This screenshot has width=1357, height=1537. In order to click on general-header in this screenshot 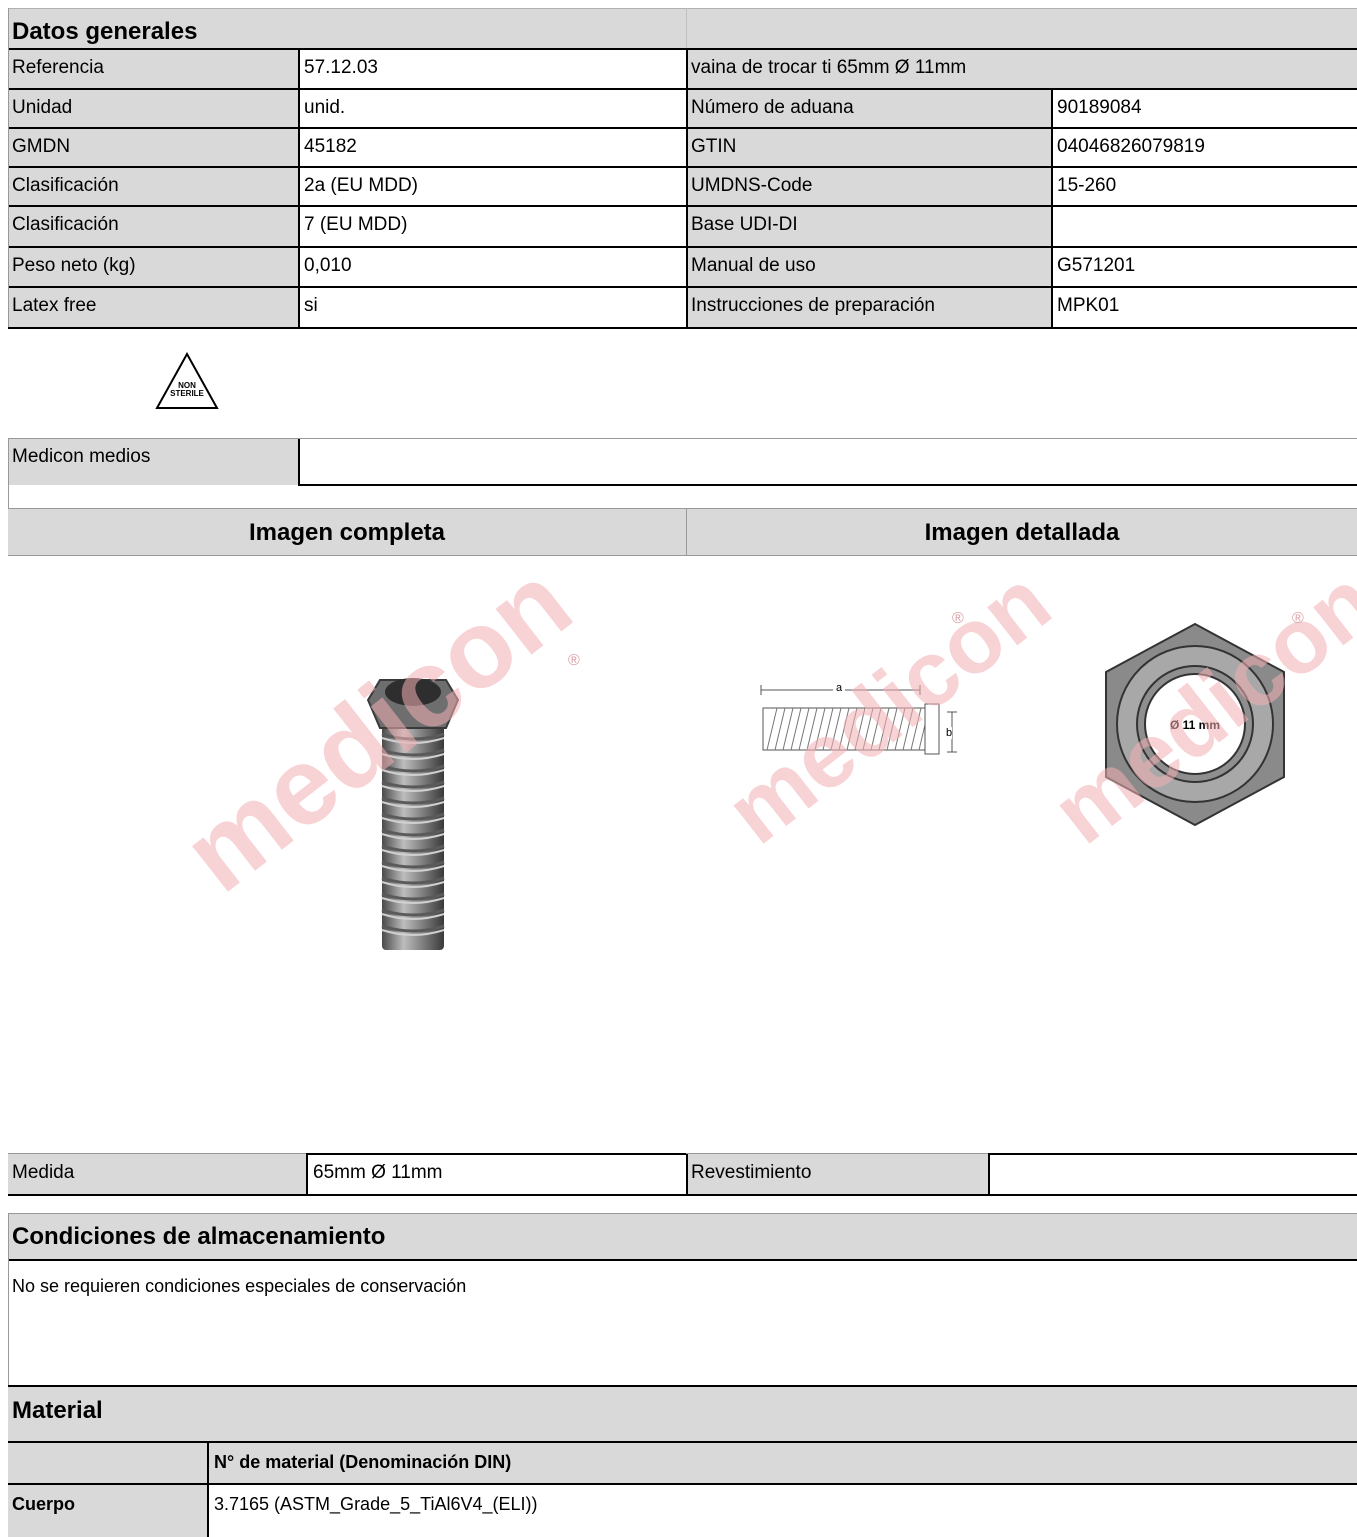, I will do `click(682, 28)`.